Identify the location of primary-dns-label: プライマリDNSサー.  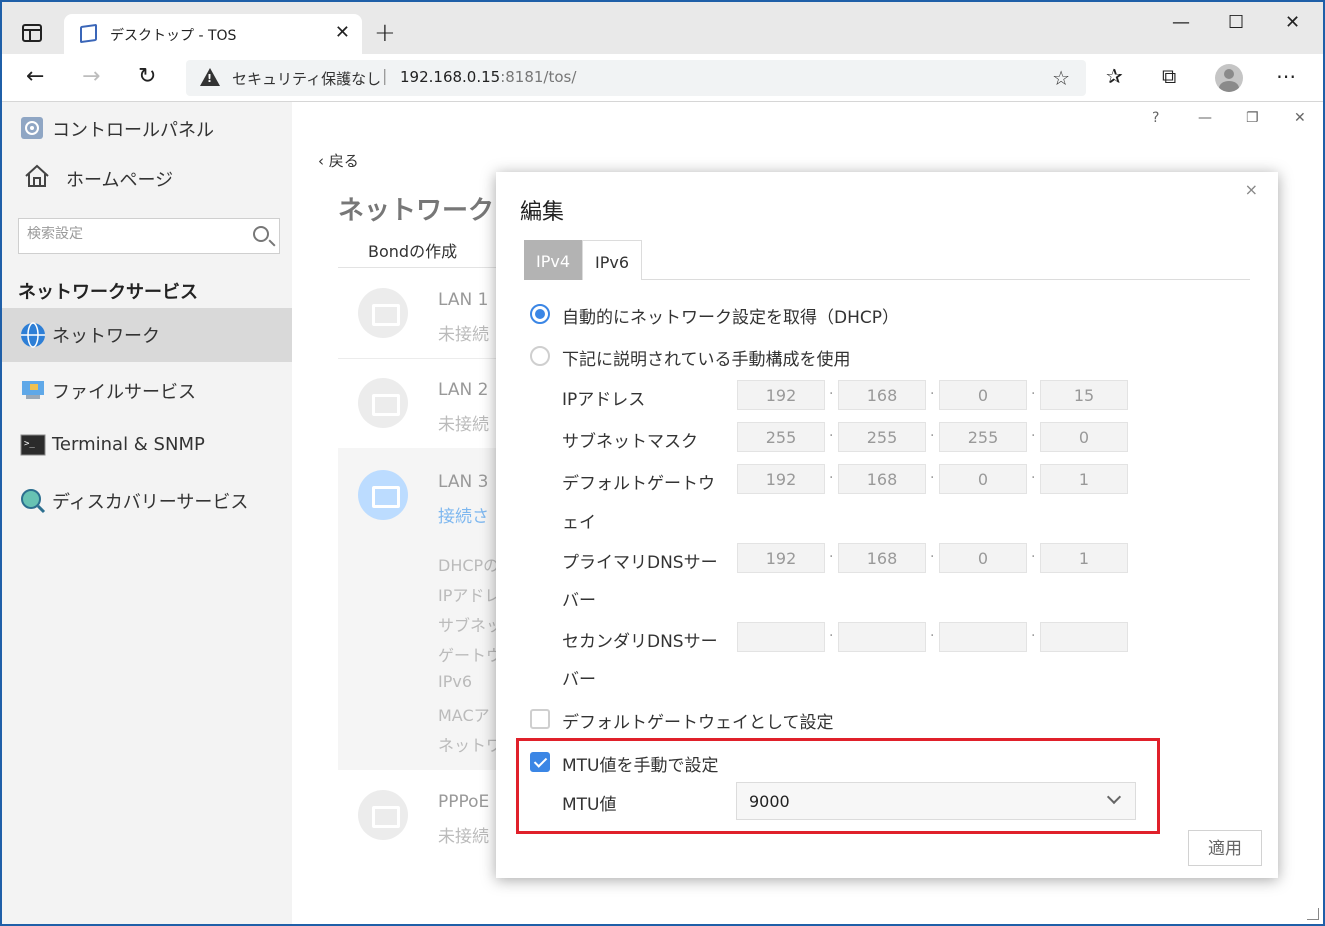
(640, 563).